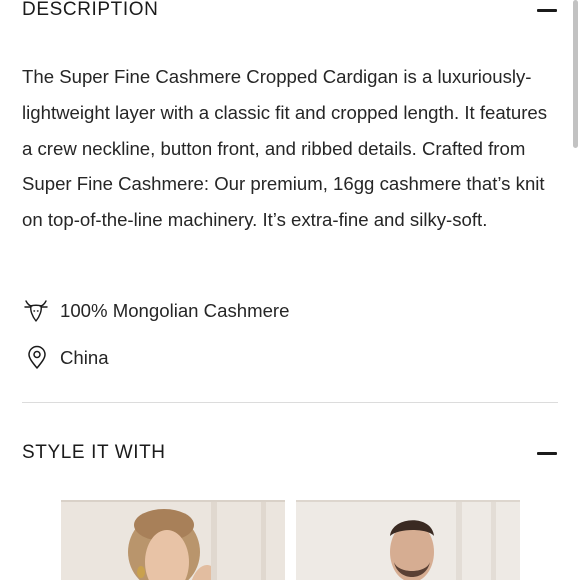 This screenshot has width=580, height=580. I want to click on collapse-description-button, so click(547, 10).